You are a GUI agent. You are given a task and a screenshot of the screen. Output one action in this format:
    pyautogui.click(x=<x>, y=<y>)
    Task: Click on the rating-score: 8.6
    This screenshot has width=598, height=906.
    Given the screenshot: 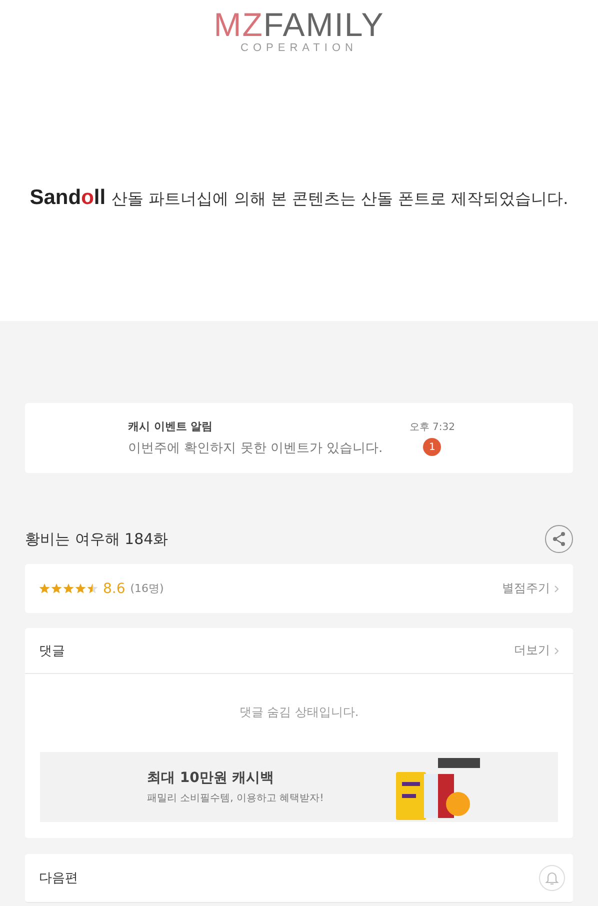 What is the action you would take?
    pyautogui.click(x=114, y=588)
    